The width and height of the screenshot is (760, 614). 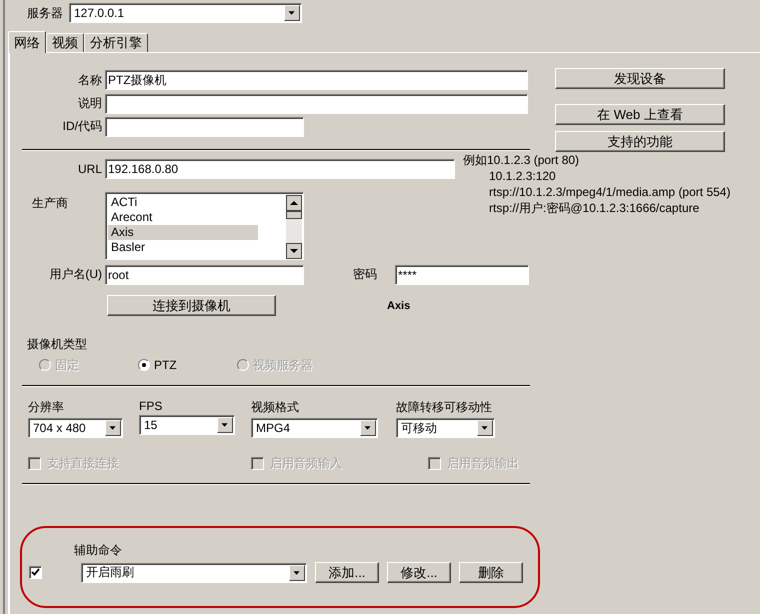 I want to click on action-button: 支持的功能, so click(x=640, y=141).